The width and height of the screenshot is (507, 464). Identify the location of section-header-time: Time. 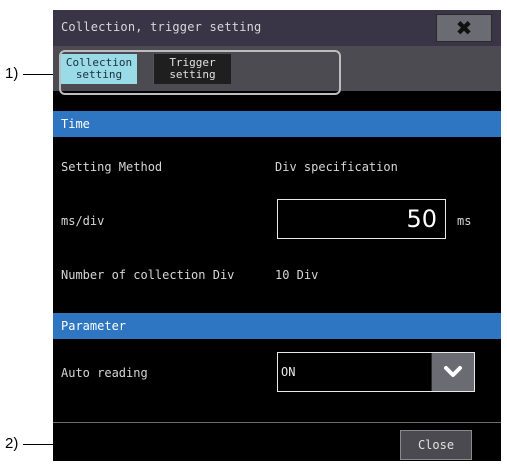
(277, 124).